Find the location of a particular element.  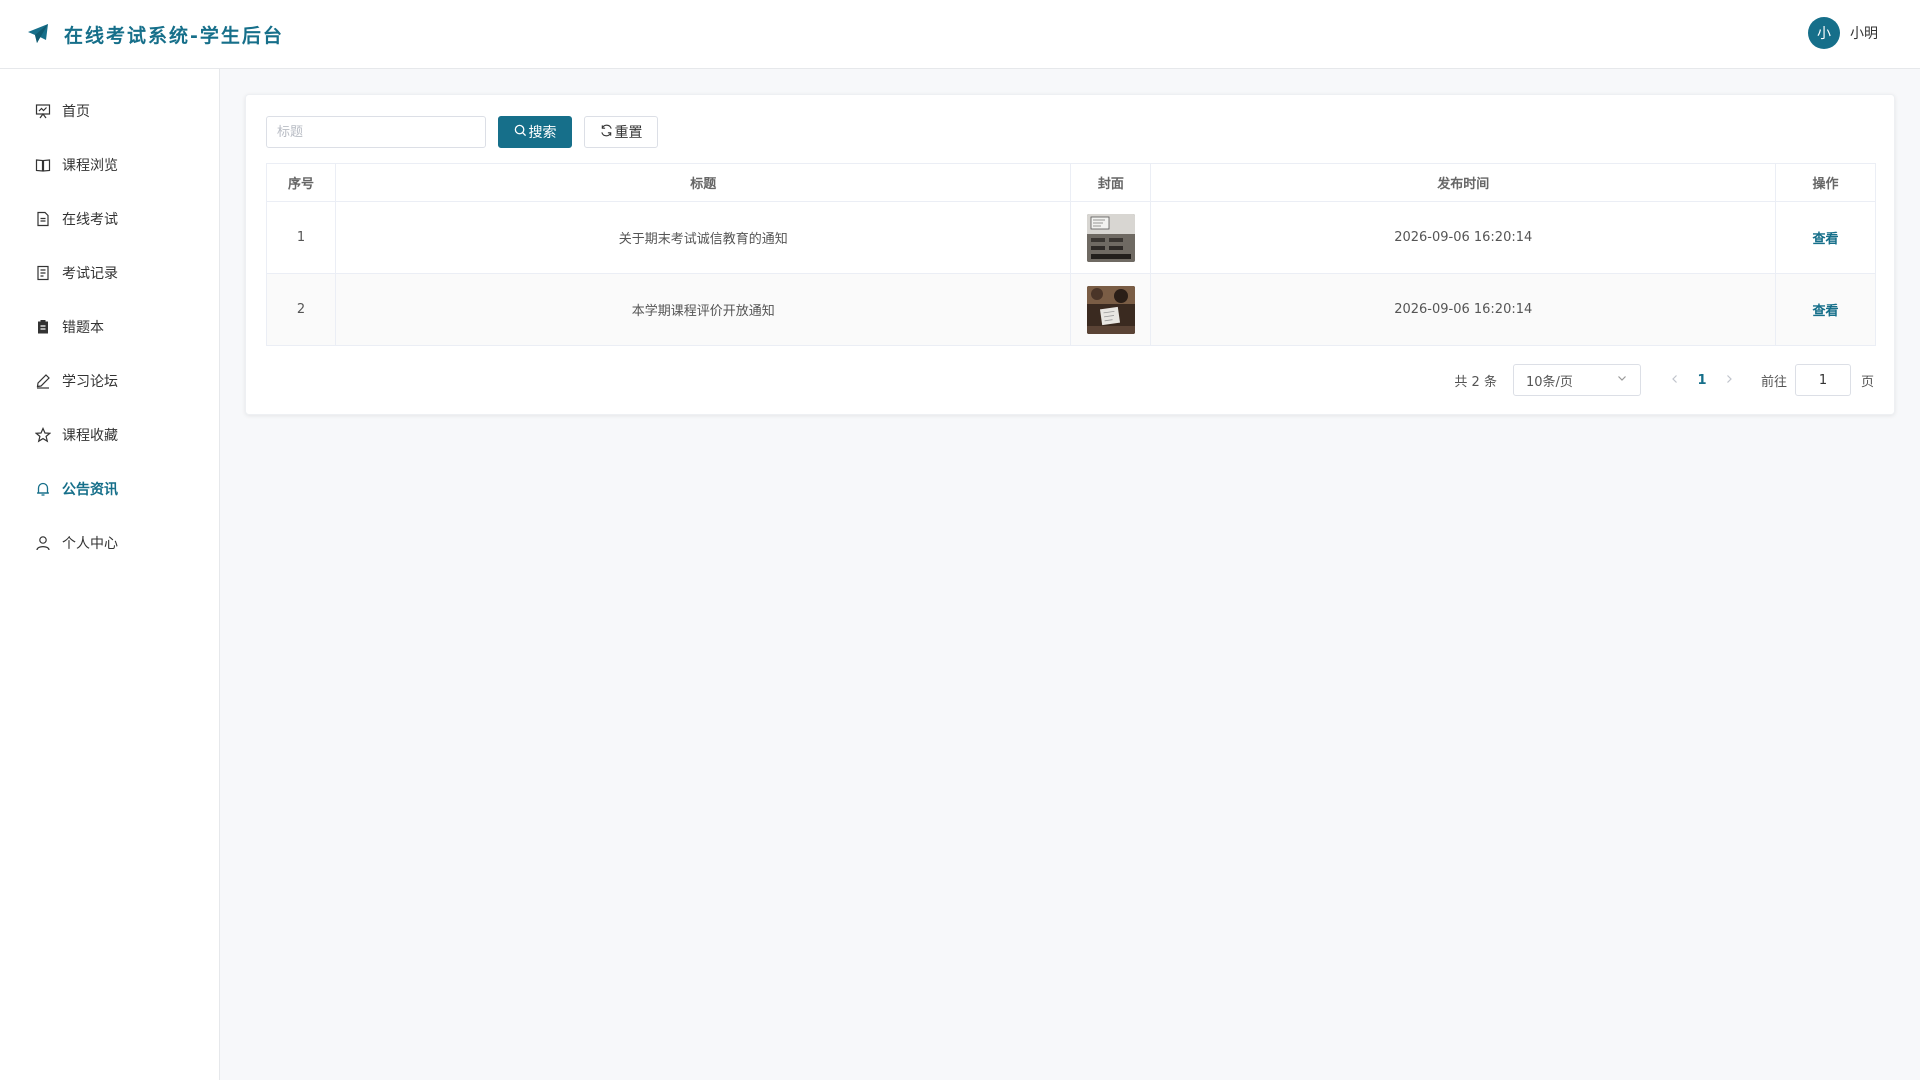

presentation-icon is located at coordinates (43, 111).